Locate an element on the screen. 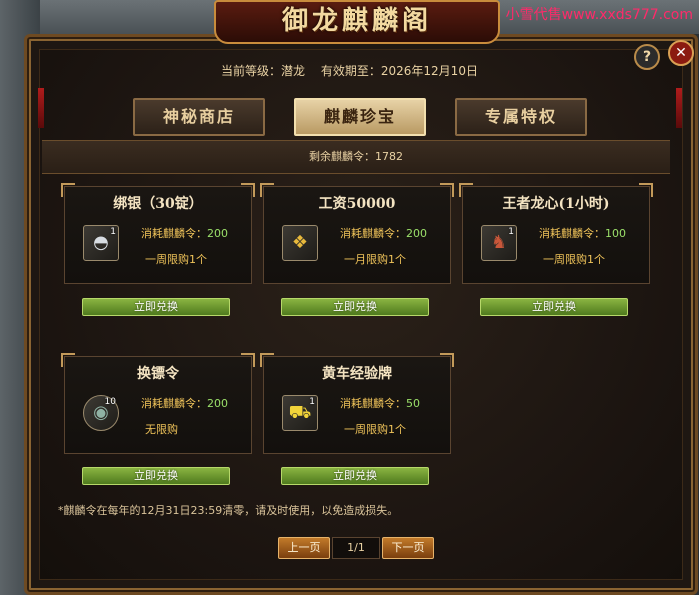 The width and height of the screenshot is (699, 595). title-banner: 御龙麒麟阁 is located at coordinates (357, 22).